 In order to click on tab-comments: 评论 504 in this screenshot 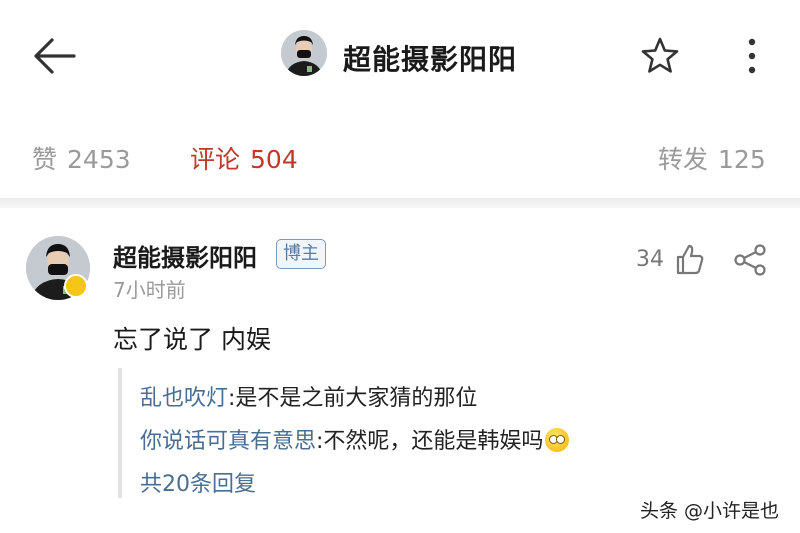, I will do `click(244, 158)`.